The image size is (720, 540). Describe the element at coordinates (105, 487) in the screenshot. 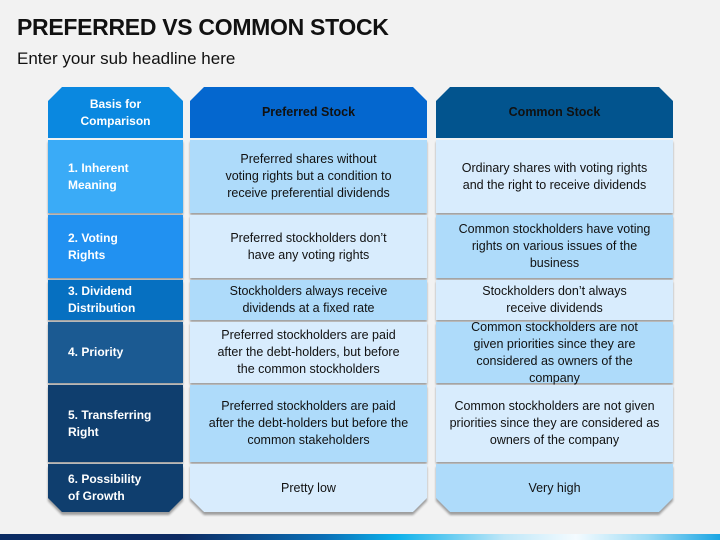

I see `basis-label: 6. Possibility of Growth` at that location.